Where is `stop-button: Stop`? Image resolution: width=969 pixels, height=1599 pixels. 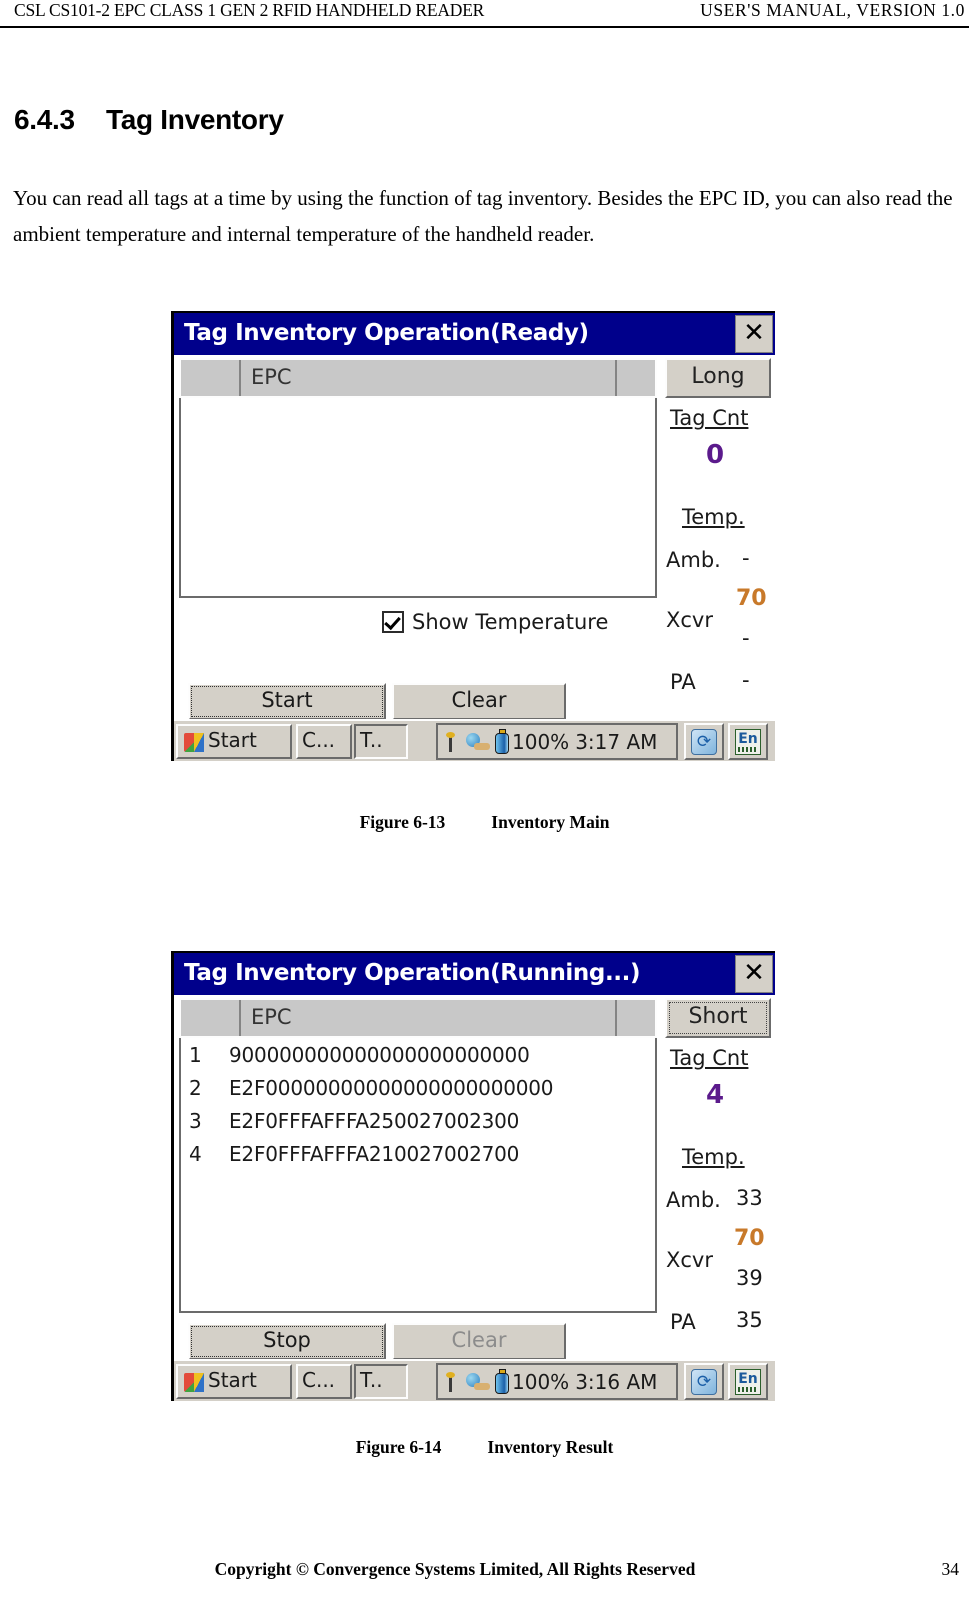
stop-button: Stop is located at coordinates (287, 1341).